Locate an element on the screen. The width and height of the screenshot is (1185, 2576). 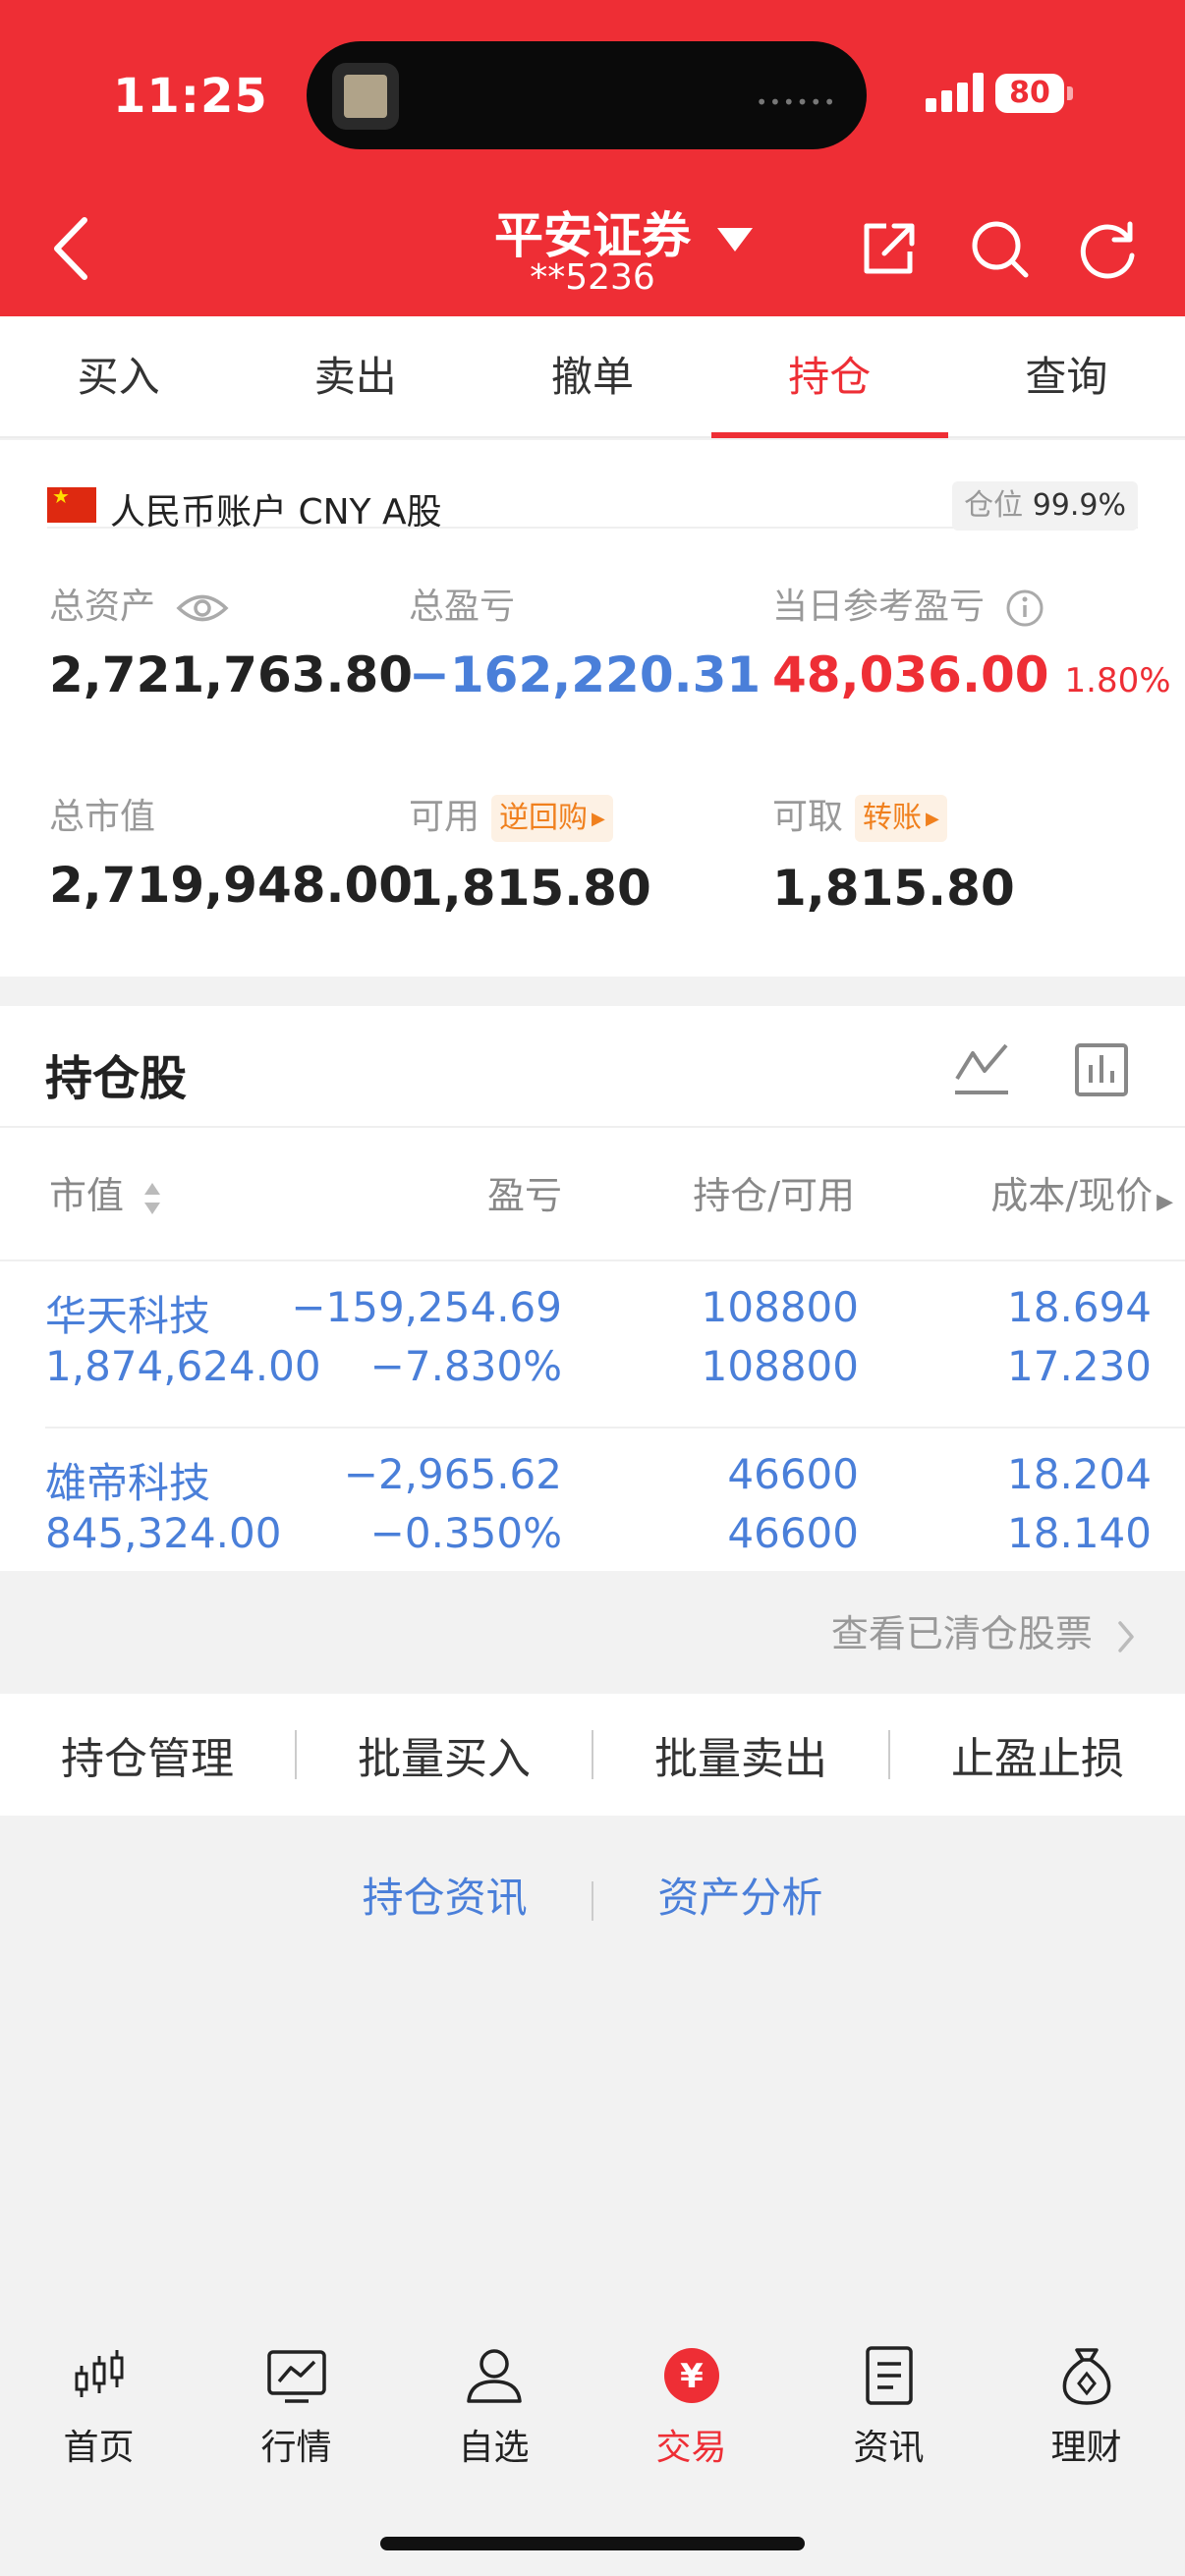
nav-trade: ¥ 交易 is located at coordinates (691, 2407).